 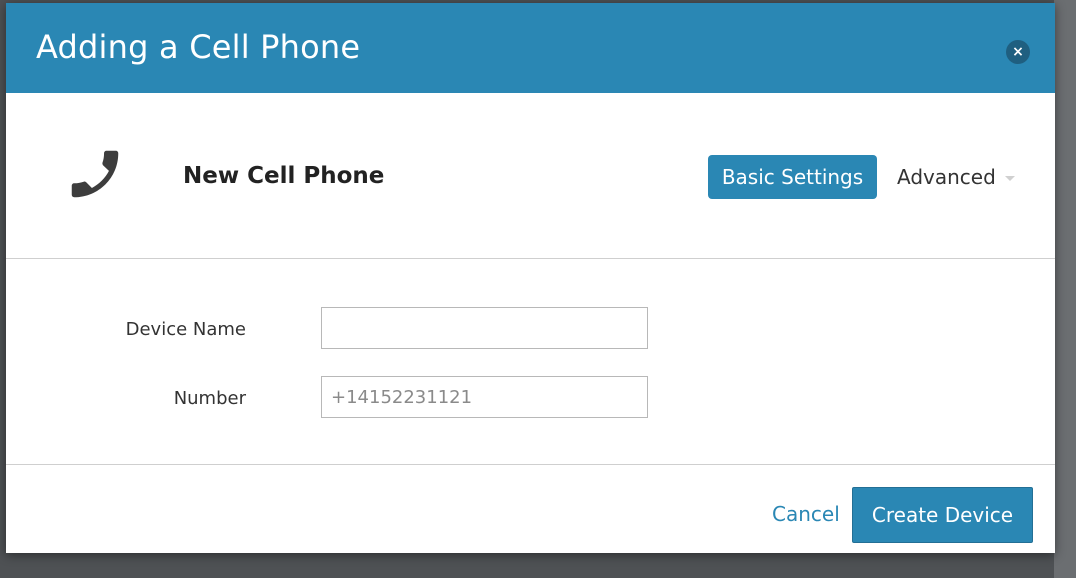 What do you see at coordinates (484, 328) in the screenshot?
I see `device-name-field` at bounding box center [484, 328].